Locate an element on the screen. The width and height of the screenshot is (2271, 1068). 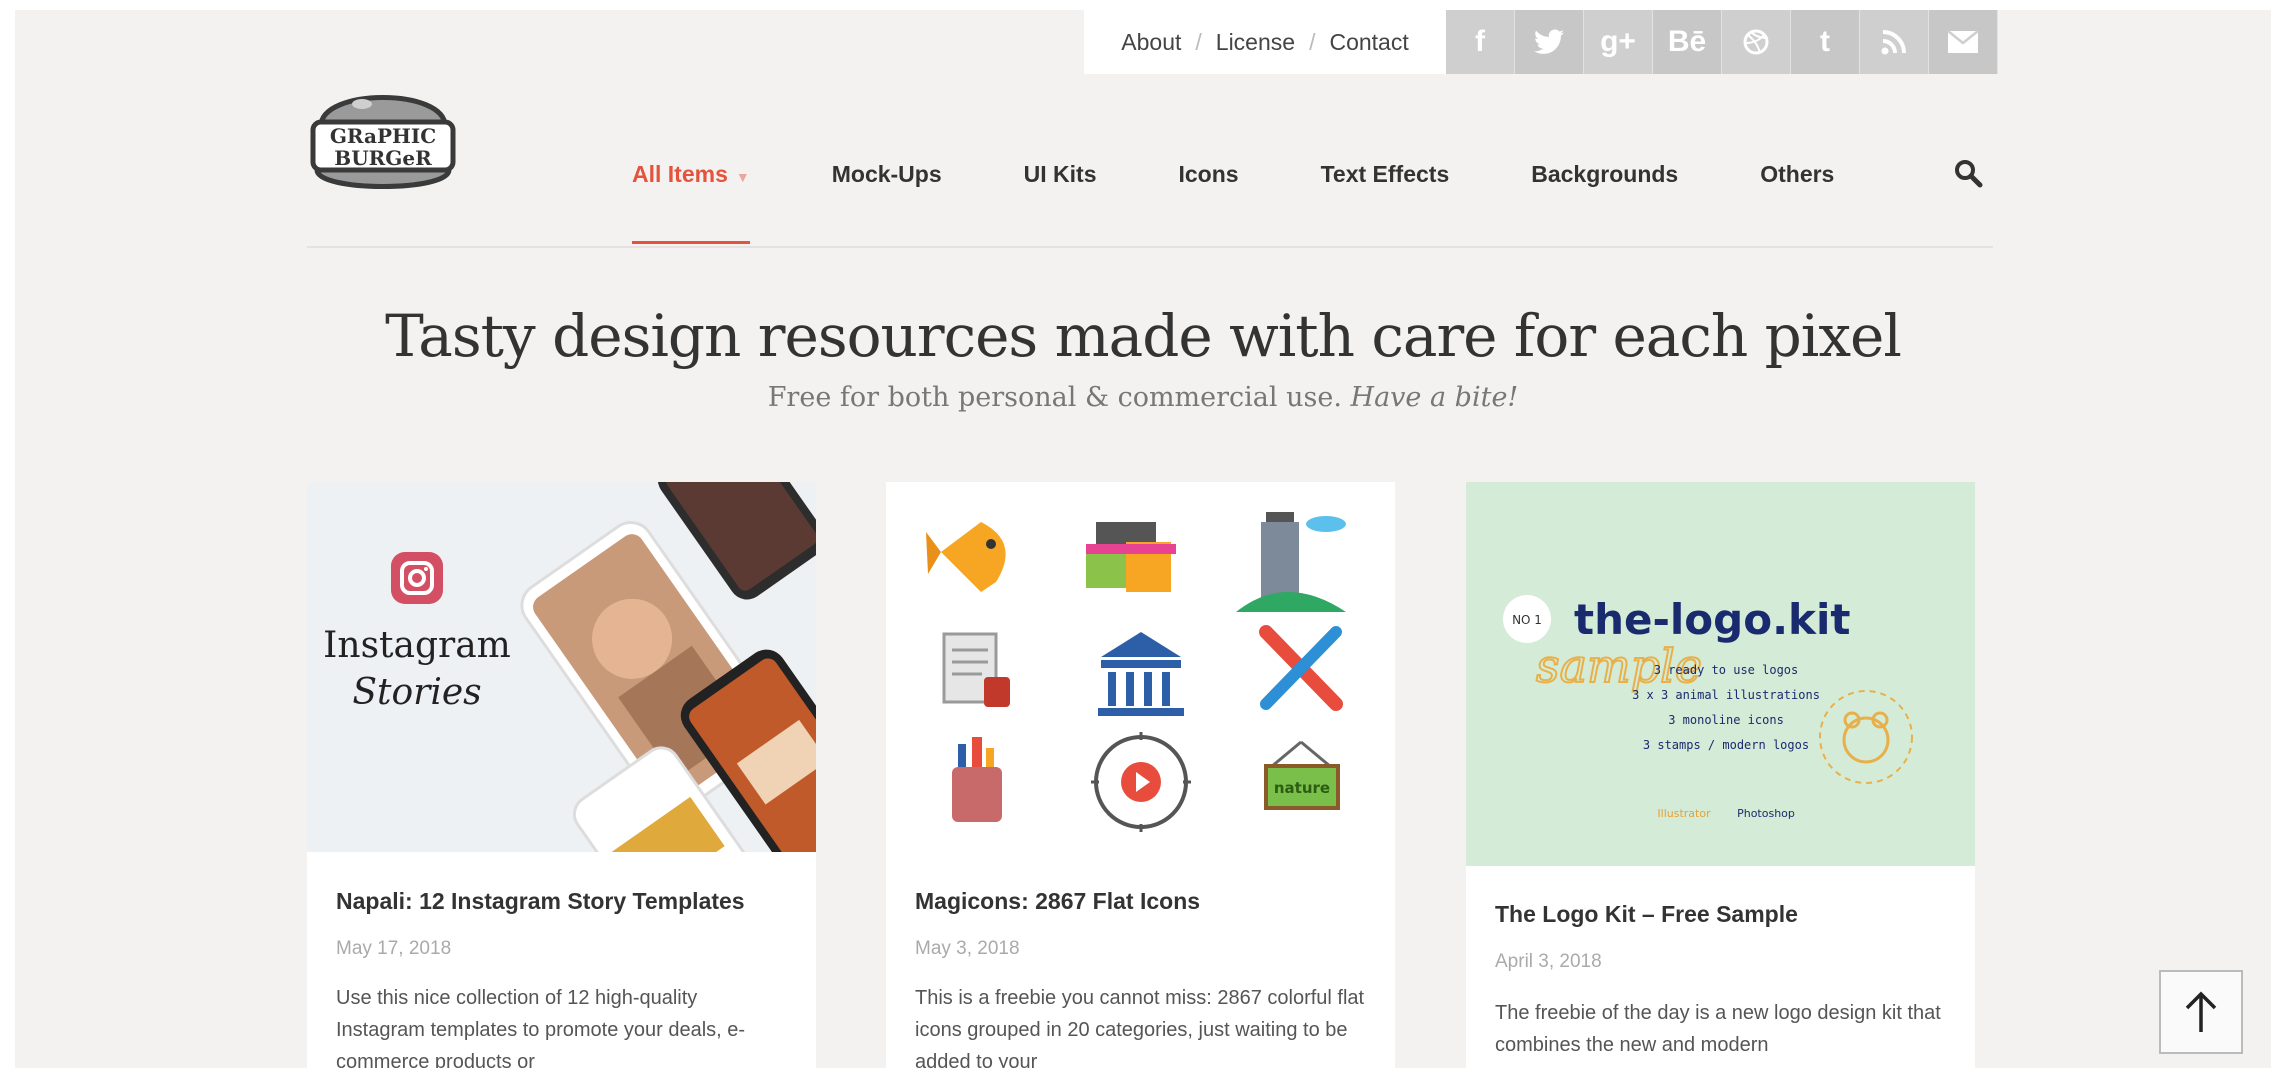
behance-icon: Bē is located at coordinates (1687, 42).